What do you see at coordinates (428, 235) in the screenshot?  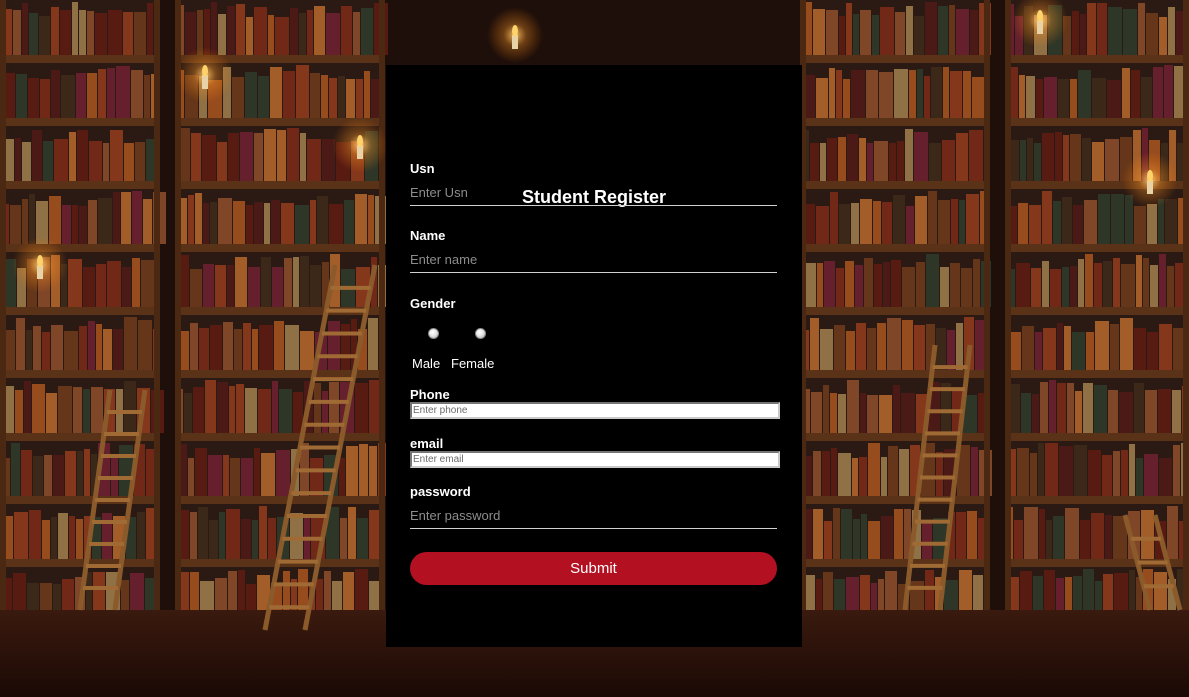 I see `name-label: Name` at bounding box center [428, 235].